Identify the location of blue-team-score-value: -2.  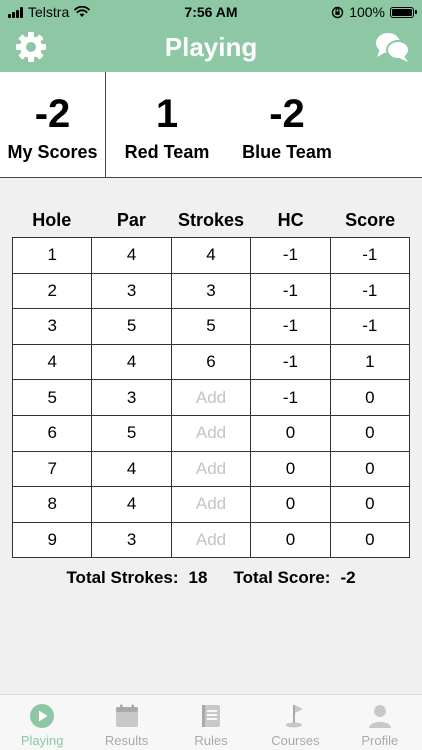
(287, 114).